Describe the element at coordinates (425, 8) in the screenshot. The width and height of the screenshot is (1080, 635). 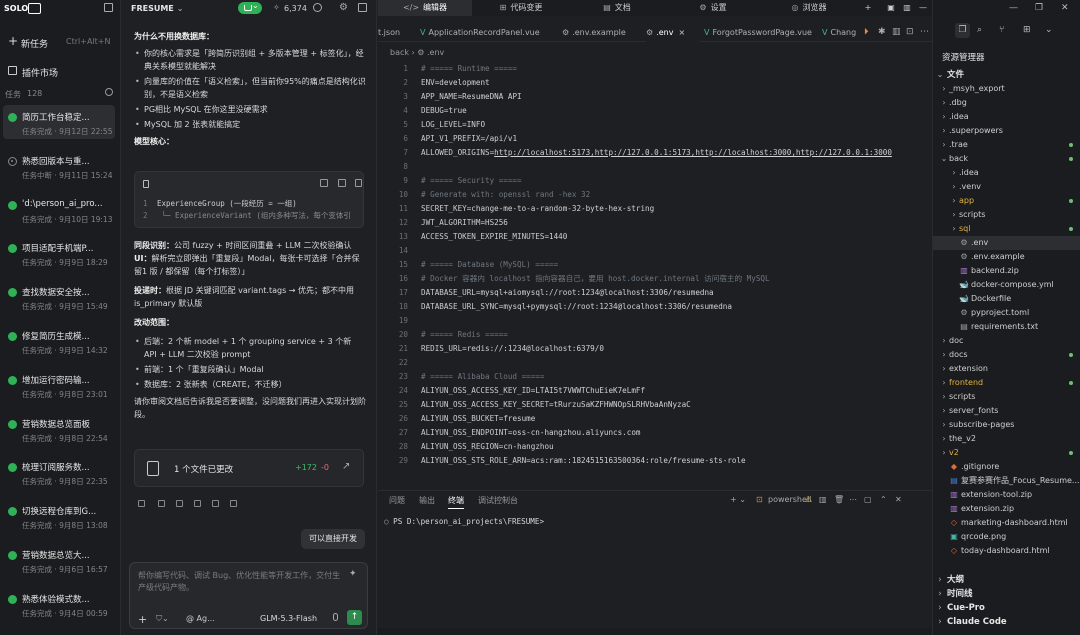
I see `tab-editor: </> 编辑器` at that location.